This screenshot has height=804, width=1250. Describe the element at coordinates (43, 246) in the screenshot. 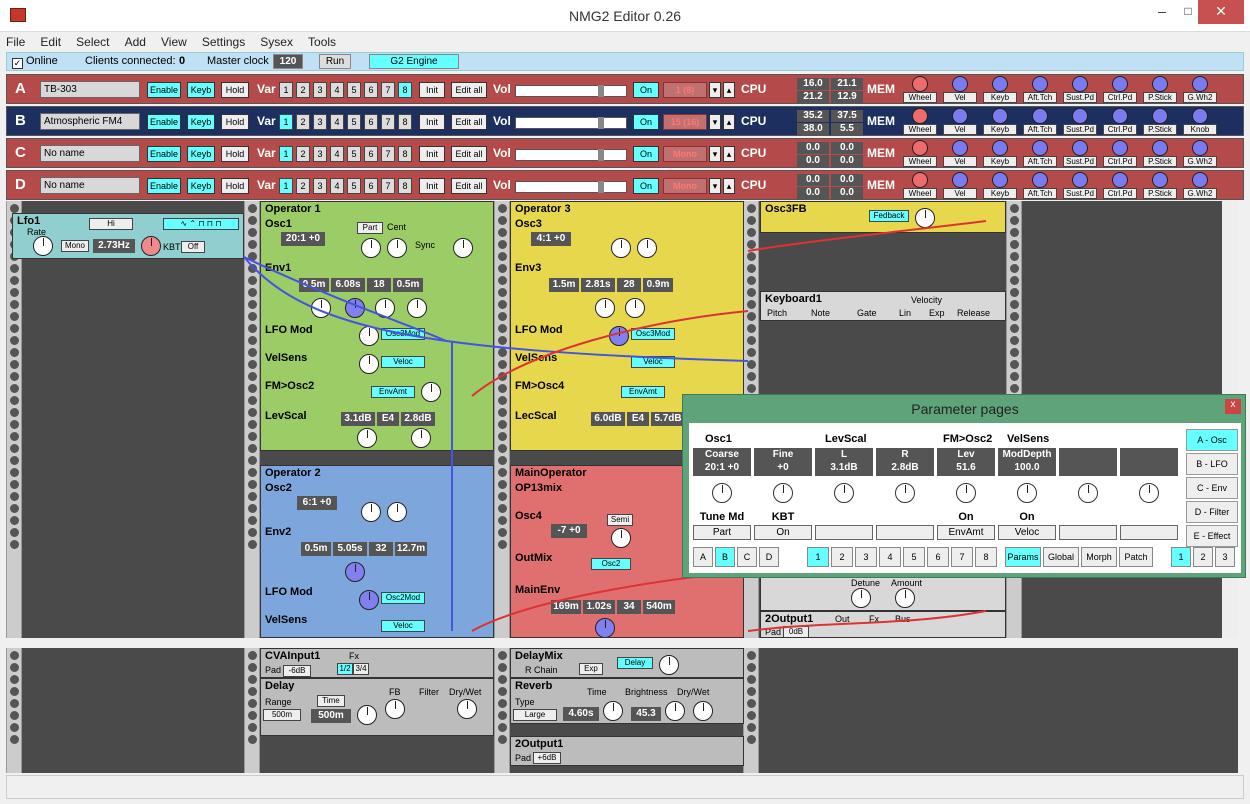

I see `lfo1-rate-knob` at that location.